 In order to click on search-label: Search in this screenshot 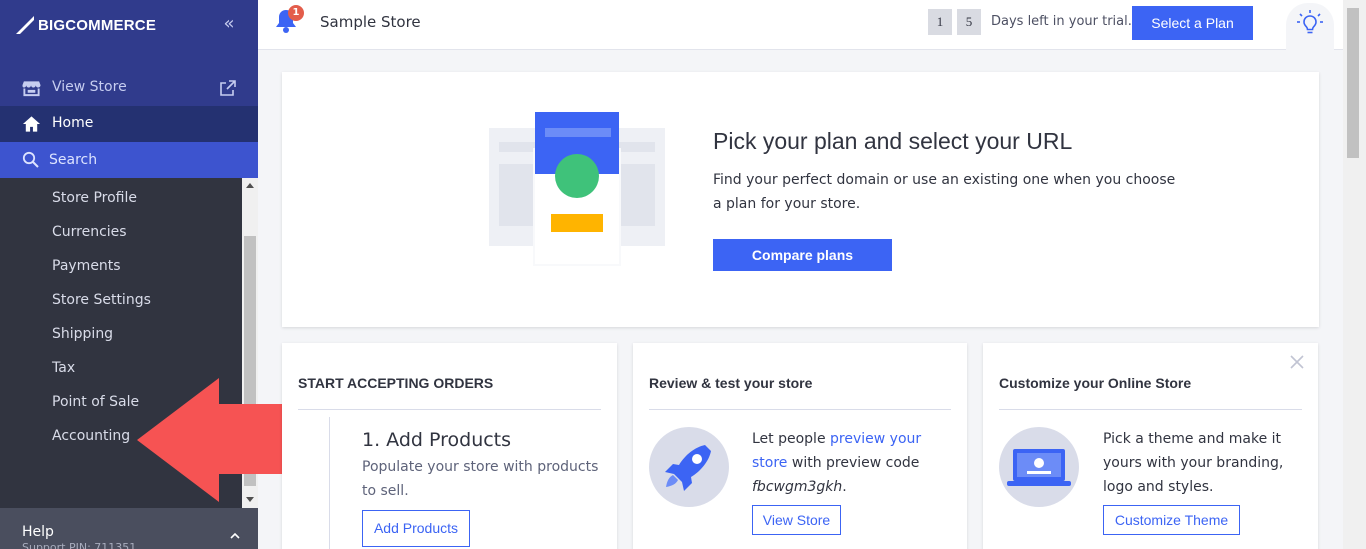, I will do `click(73, 160)`.